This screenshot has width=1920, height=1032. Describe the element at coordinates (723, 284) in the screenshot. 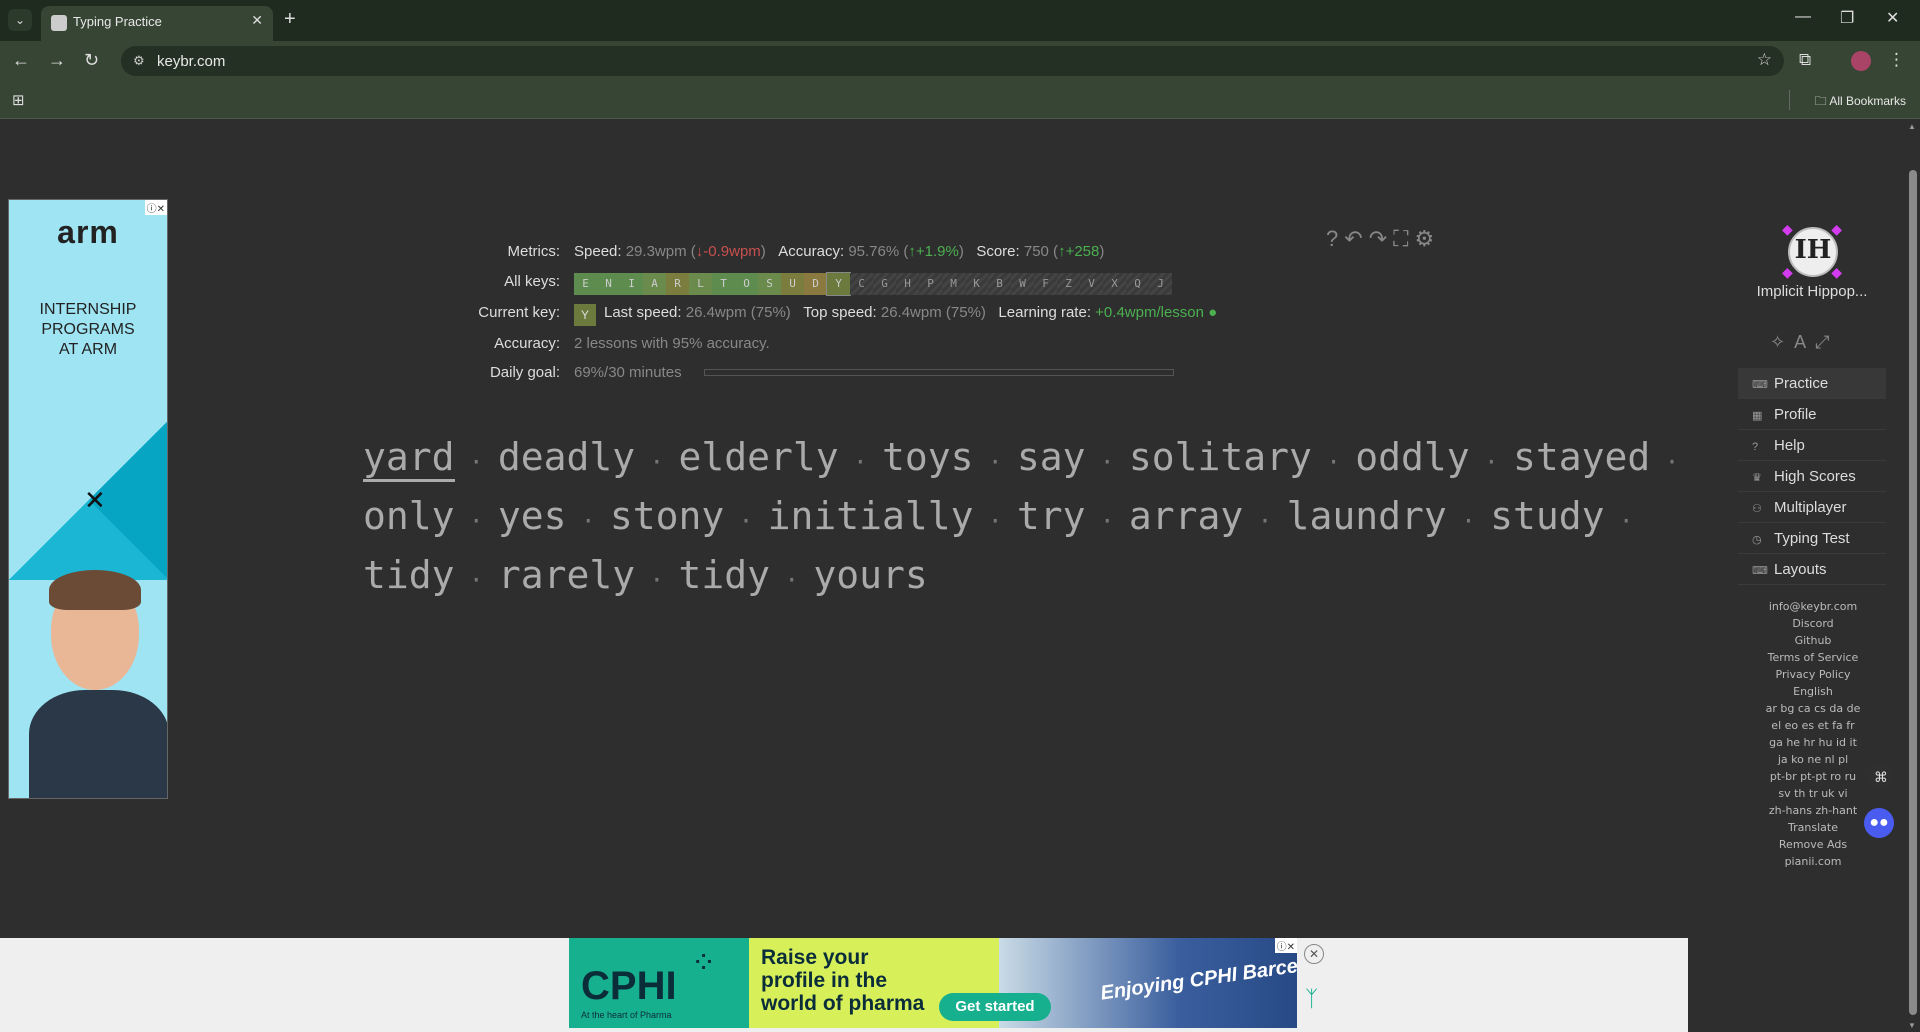

I see `key-unlocked: T` at that location.